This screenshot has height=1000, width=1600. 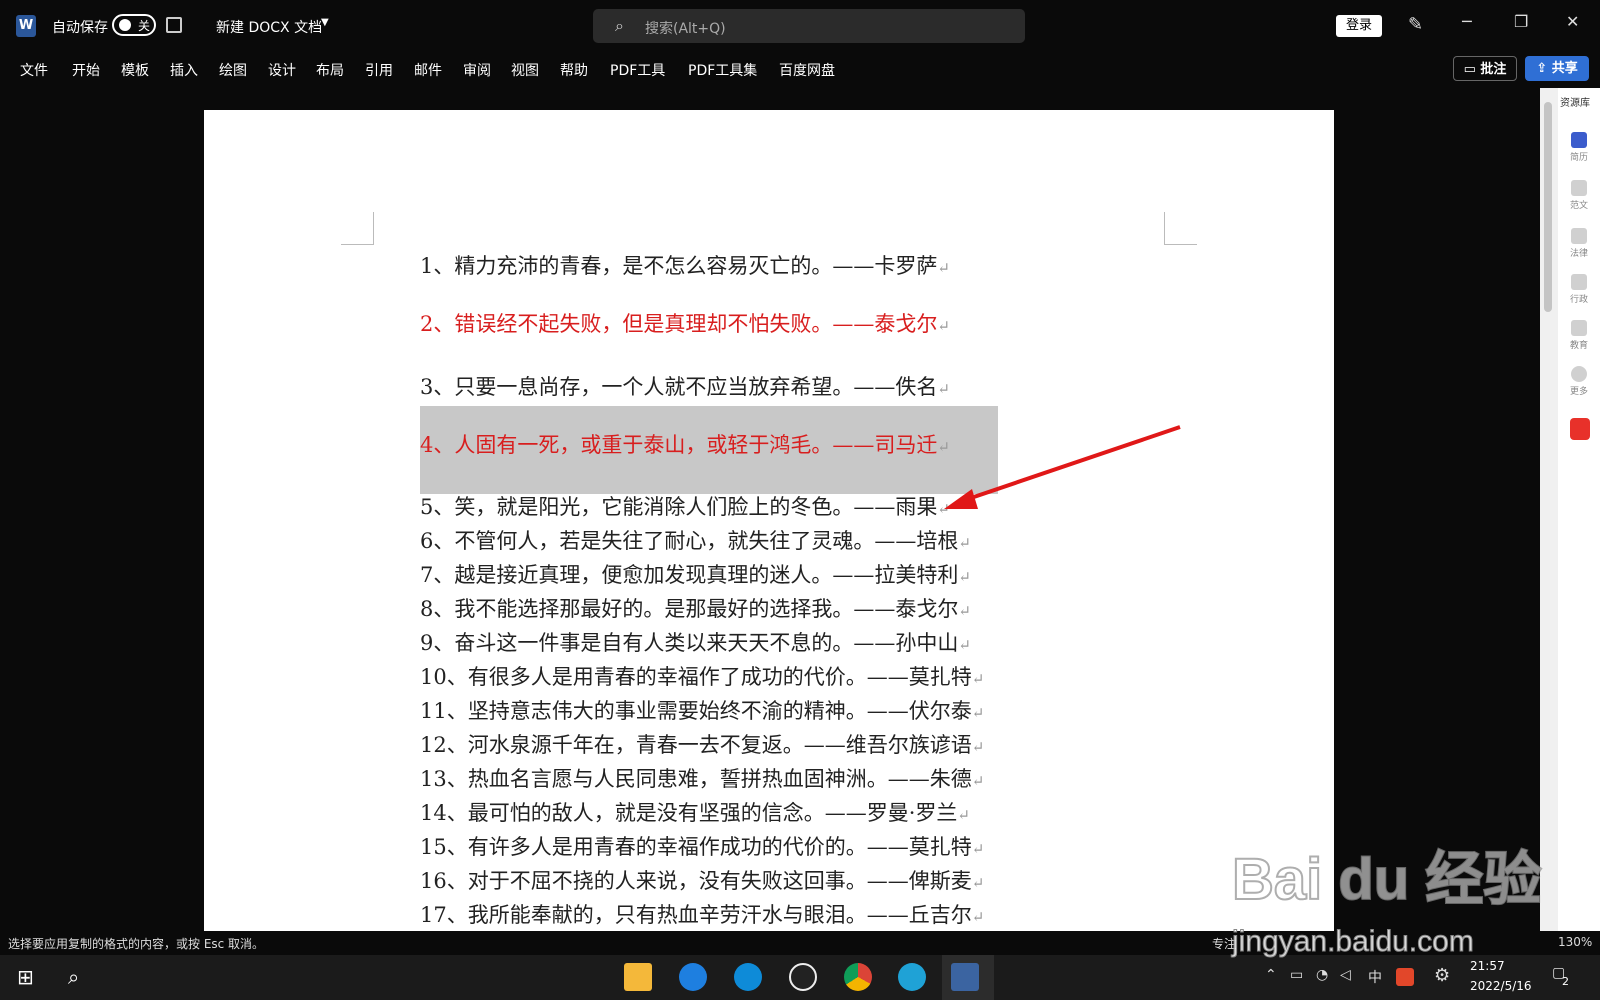 What do you see at coordinates (269, 27) in the screenshot?
I see `document-title: 新建 DOCX 文档` at bounding box center [269, 27].